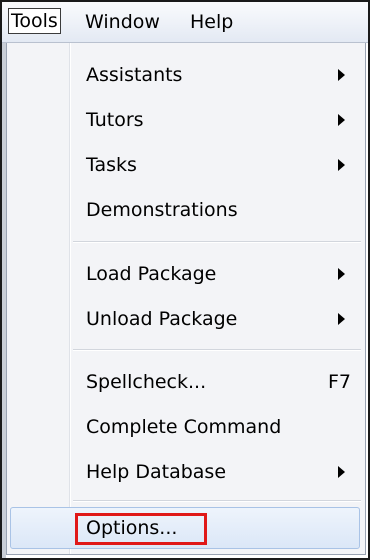 Image resolution: width=370 pixels, height=560 pixels. I want to click on menu-item-help-database: Help Database, so click(185, 472).